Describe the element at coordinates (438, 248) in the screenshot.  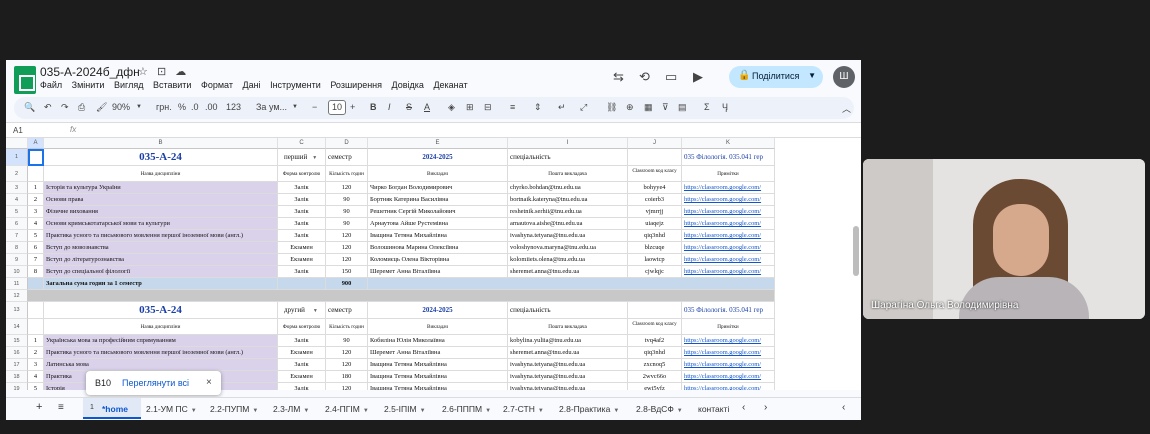
I see `teacher-cell: Волошинова Марина Олексіївна` at that location.